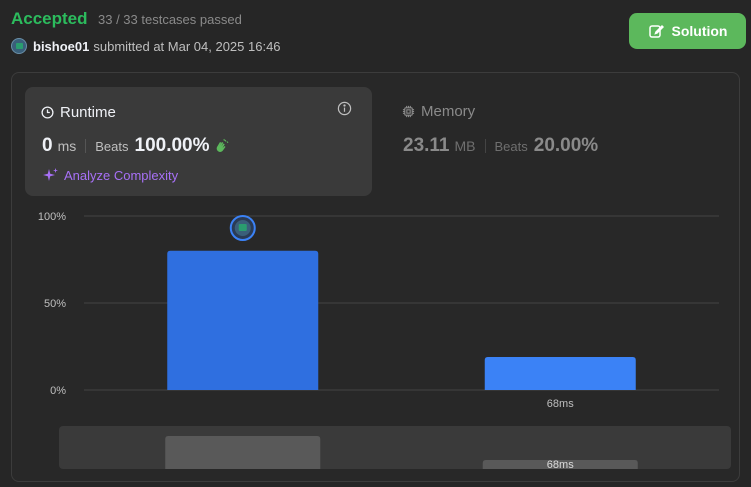 This screenshot has width=751, height=487. Describe the element at coordinates (170, 19) in the screenshot. I see `testcases-count: 33 / 33 testcases passed` at that location.